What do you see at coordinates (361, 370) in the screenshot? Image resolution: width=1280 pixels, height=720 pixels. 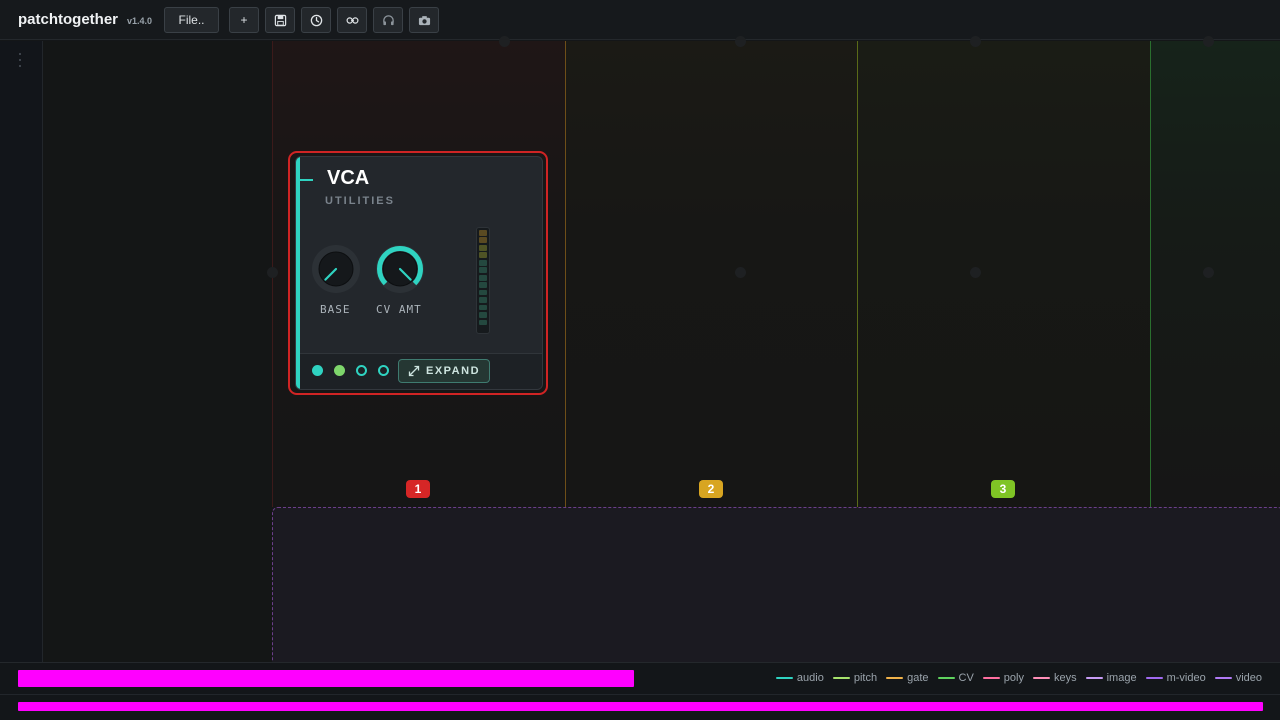 I see `audio-output-jack` at bounding box center [361, 370].